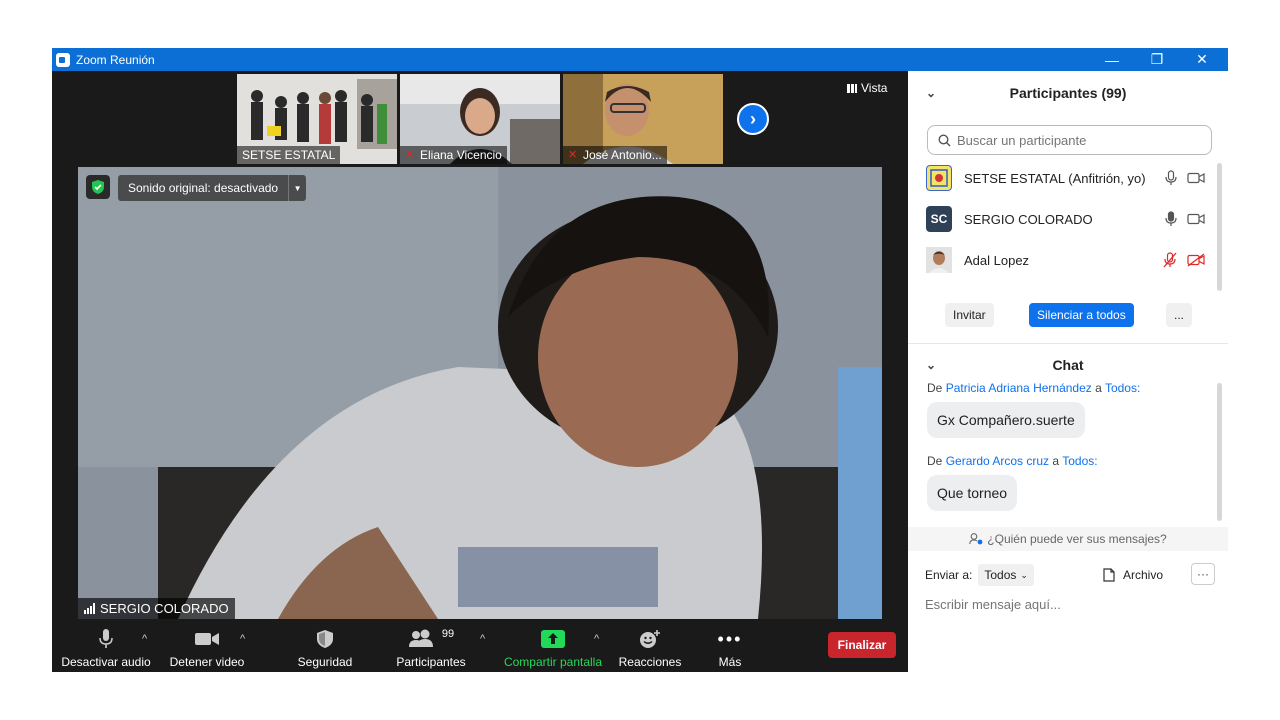 This screenshot has width=1280, height=720. What do you see at coordinates (1109, 575) in the screenshot?
I see `file-icon` at bounding box center [1109, 575].